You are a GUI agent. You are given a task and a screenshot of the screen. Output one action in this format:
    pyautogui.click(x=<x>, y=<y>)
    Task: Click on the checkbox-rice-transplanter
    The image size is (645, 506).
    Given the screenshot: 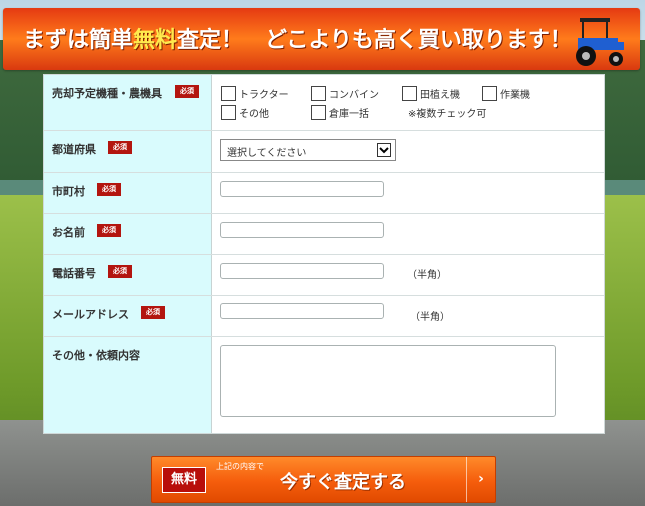 What is the action you would take?
    pyautogui.click(x=409, y=93)
    